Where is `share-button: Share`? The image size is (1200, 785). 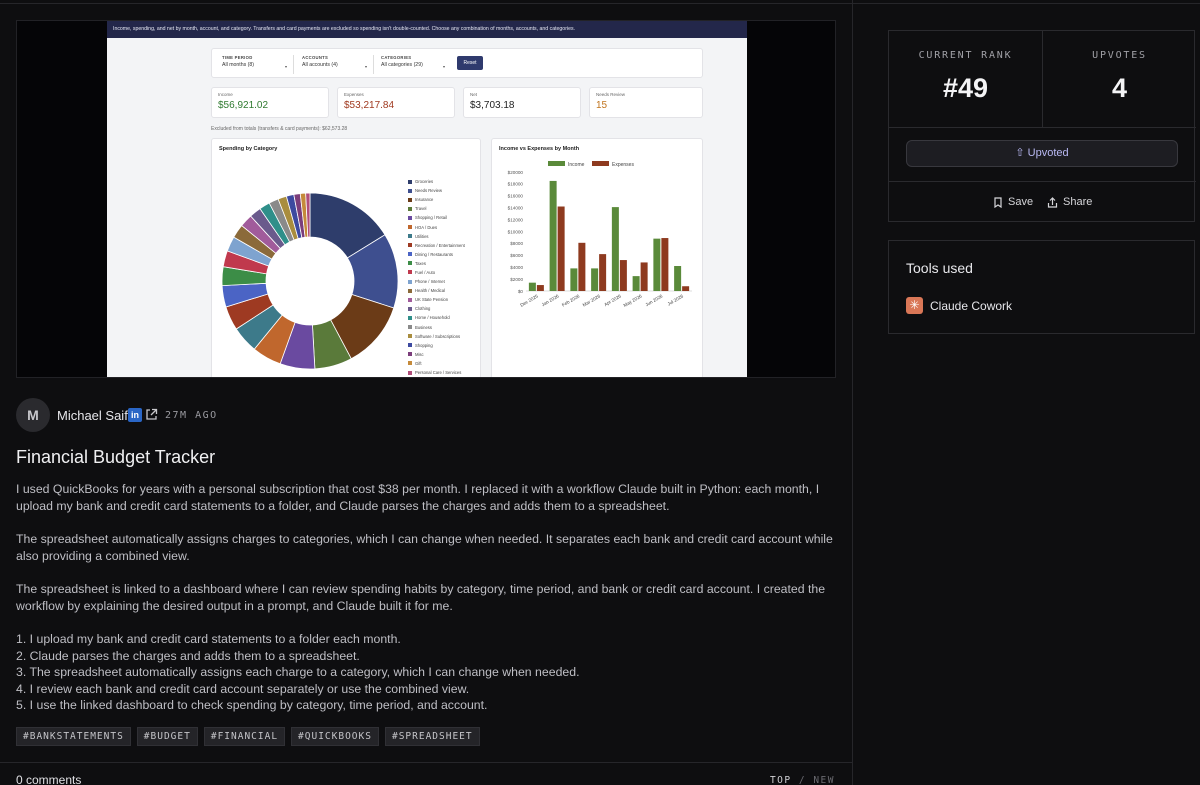
share-button: Share is located at coordinates (1069, 202).